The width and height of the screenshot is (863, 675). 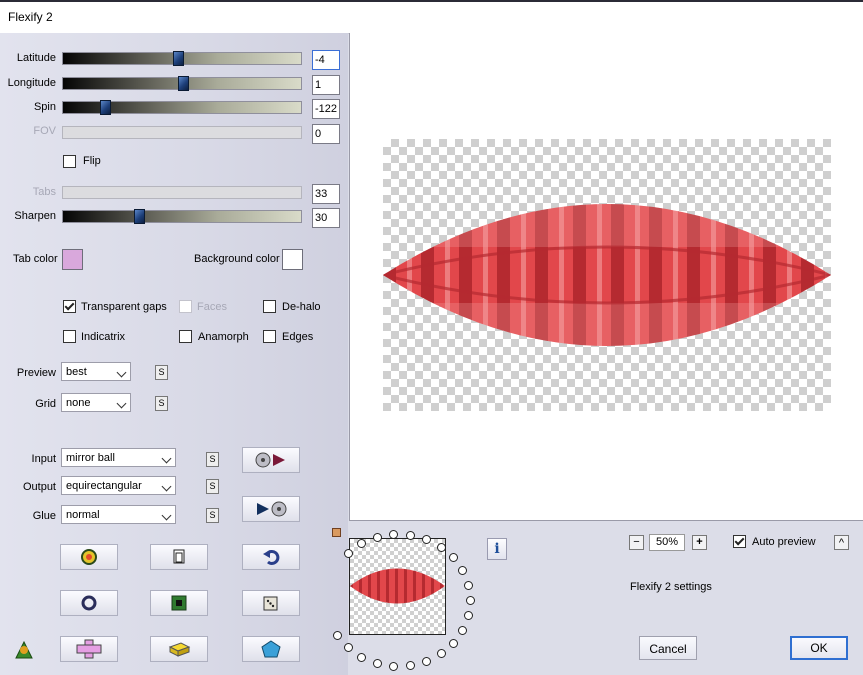 I want to click on preview-select: best, so click(x=96, y=371).